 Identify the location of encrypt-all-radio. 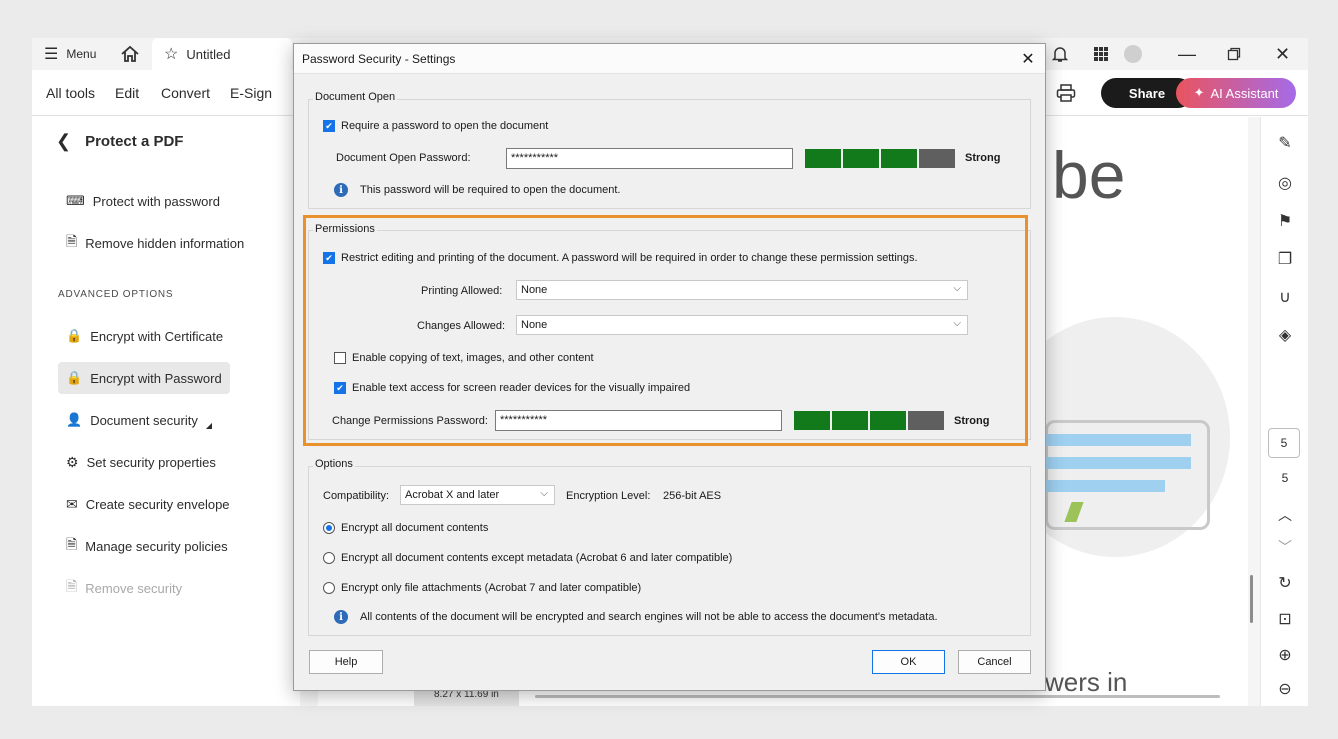
(329, 528).